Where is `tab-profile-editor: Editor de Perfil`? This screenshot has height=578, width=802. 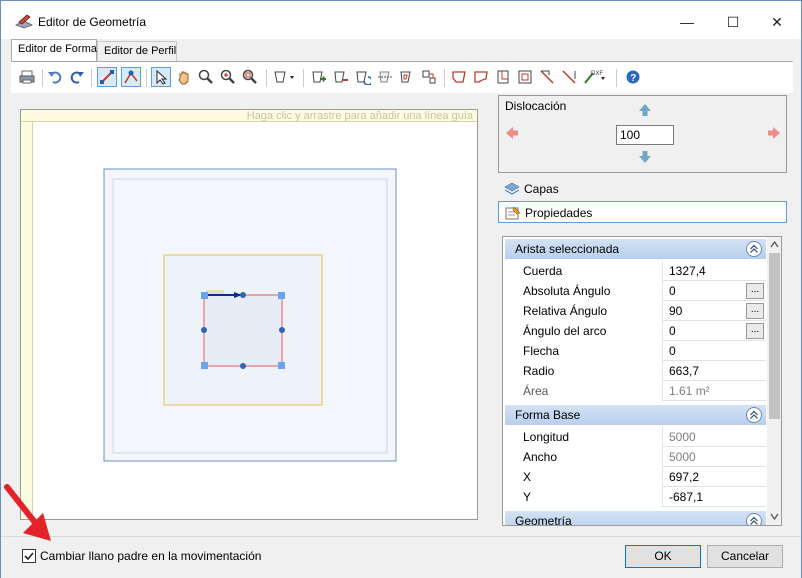 tab-profile-editor: Editor de Perfil is located at coordinates (137, 51).